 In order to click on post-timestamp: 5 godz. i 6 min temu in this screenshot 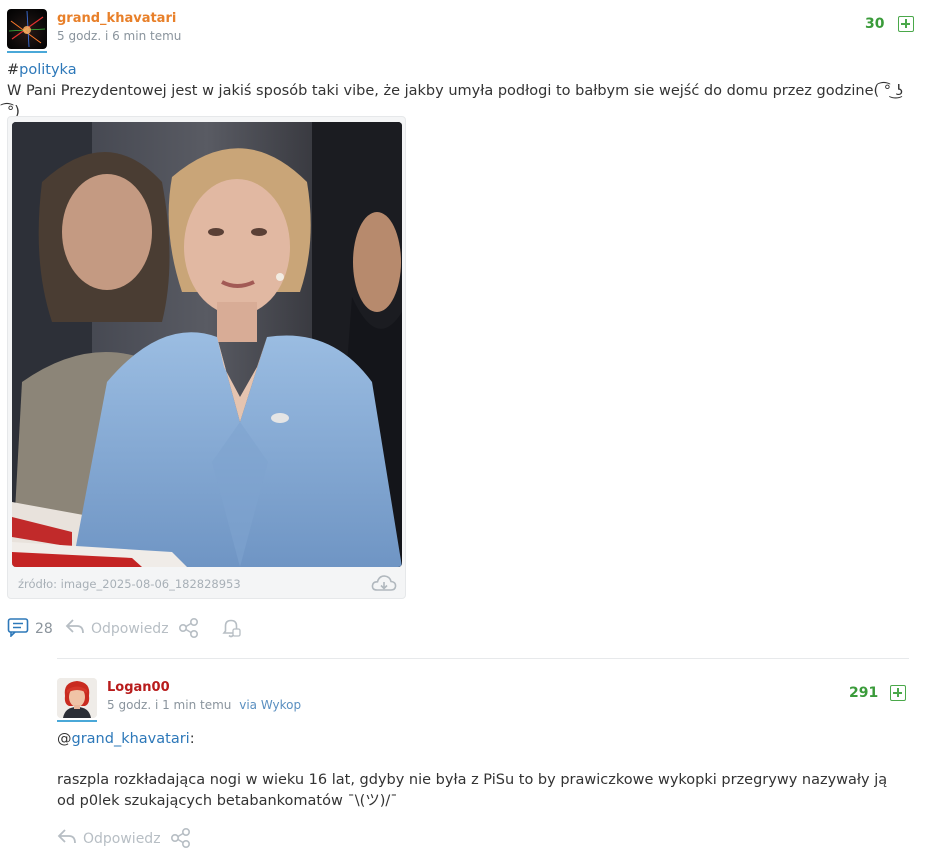, I will do `click(119, 36)`.